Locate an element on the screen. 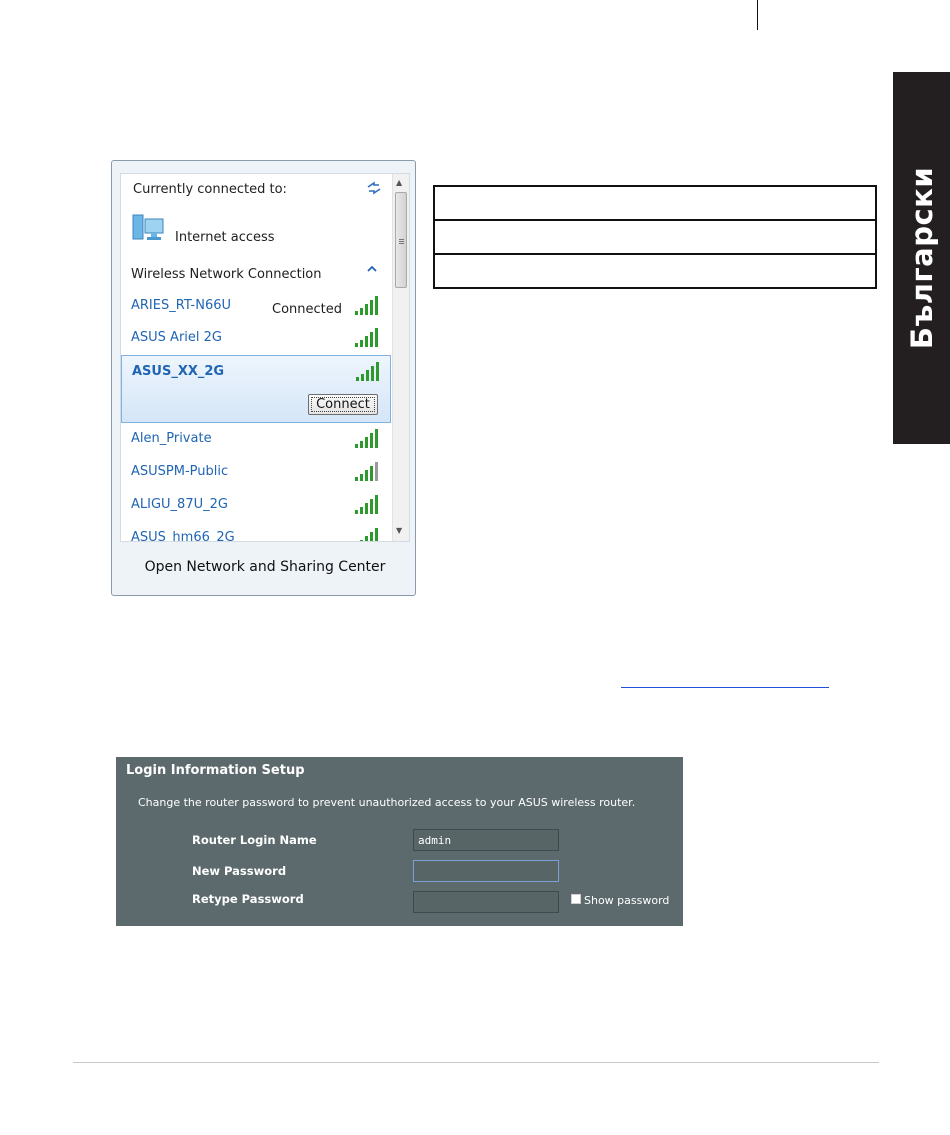 This screenshot has width=950, height=1135. scroll-up-arrow-icon: ▲ is located at coordinates (399, 182).